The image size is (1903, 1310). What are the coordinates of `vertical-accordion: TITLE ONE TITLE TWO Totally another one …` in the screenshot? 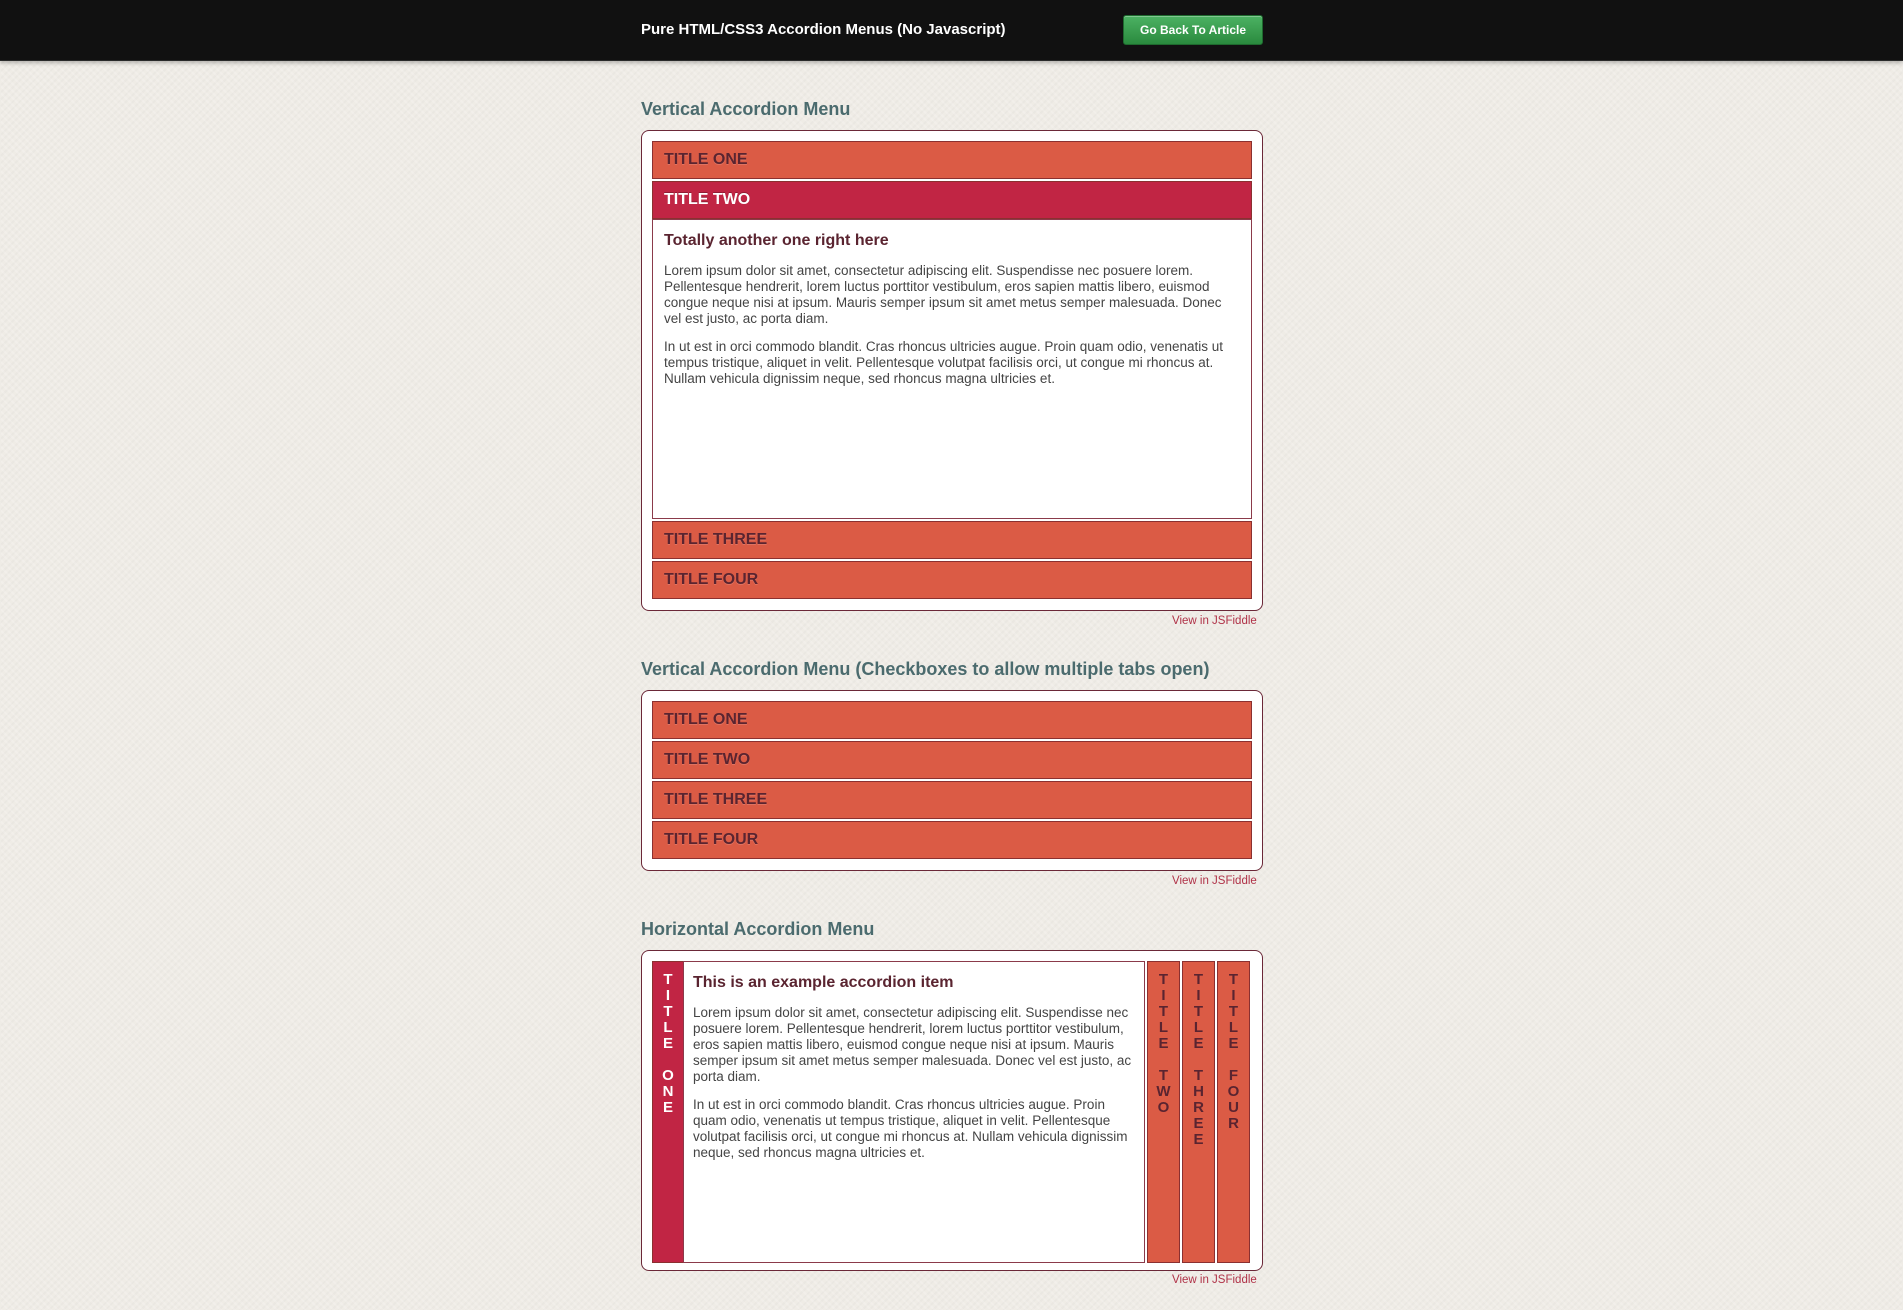 It's located at (952, 370).